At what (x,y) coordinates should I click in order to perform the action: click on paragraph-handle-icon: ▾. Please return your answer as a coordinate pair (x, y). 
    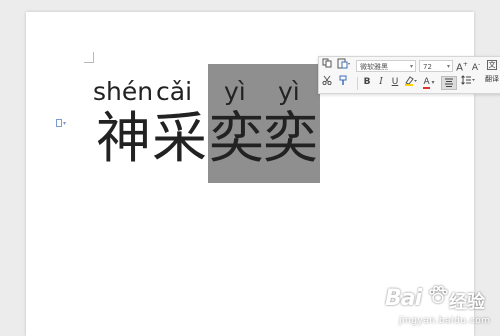
    Looking at the image, I should click on (63, 124).